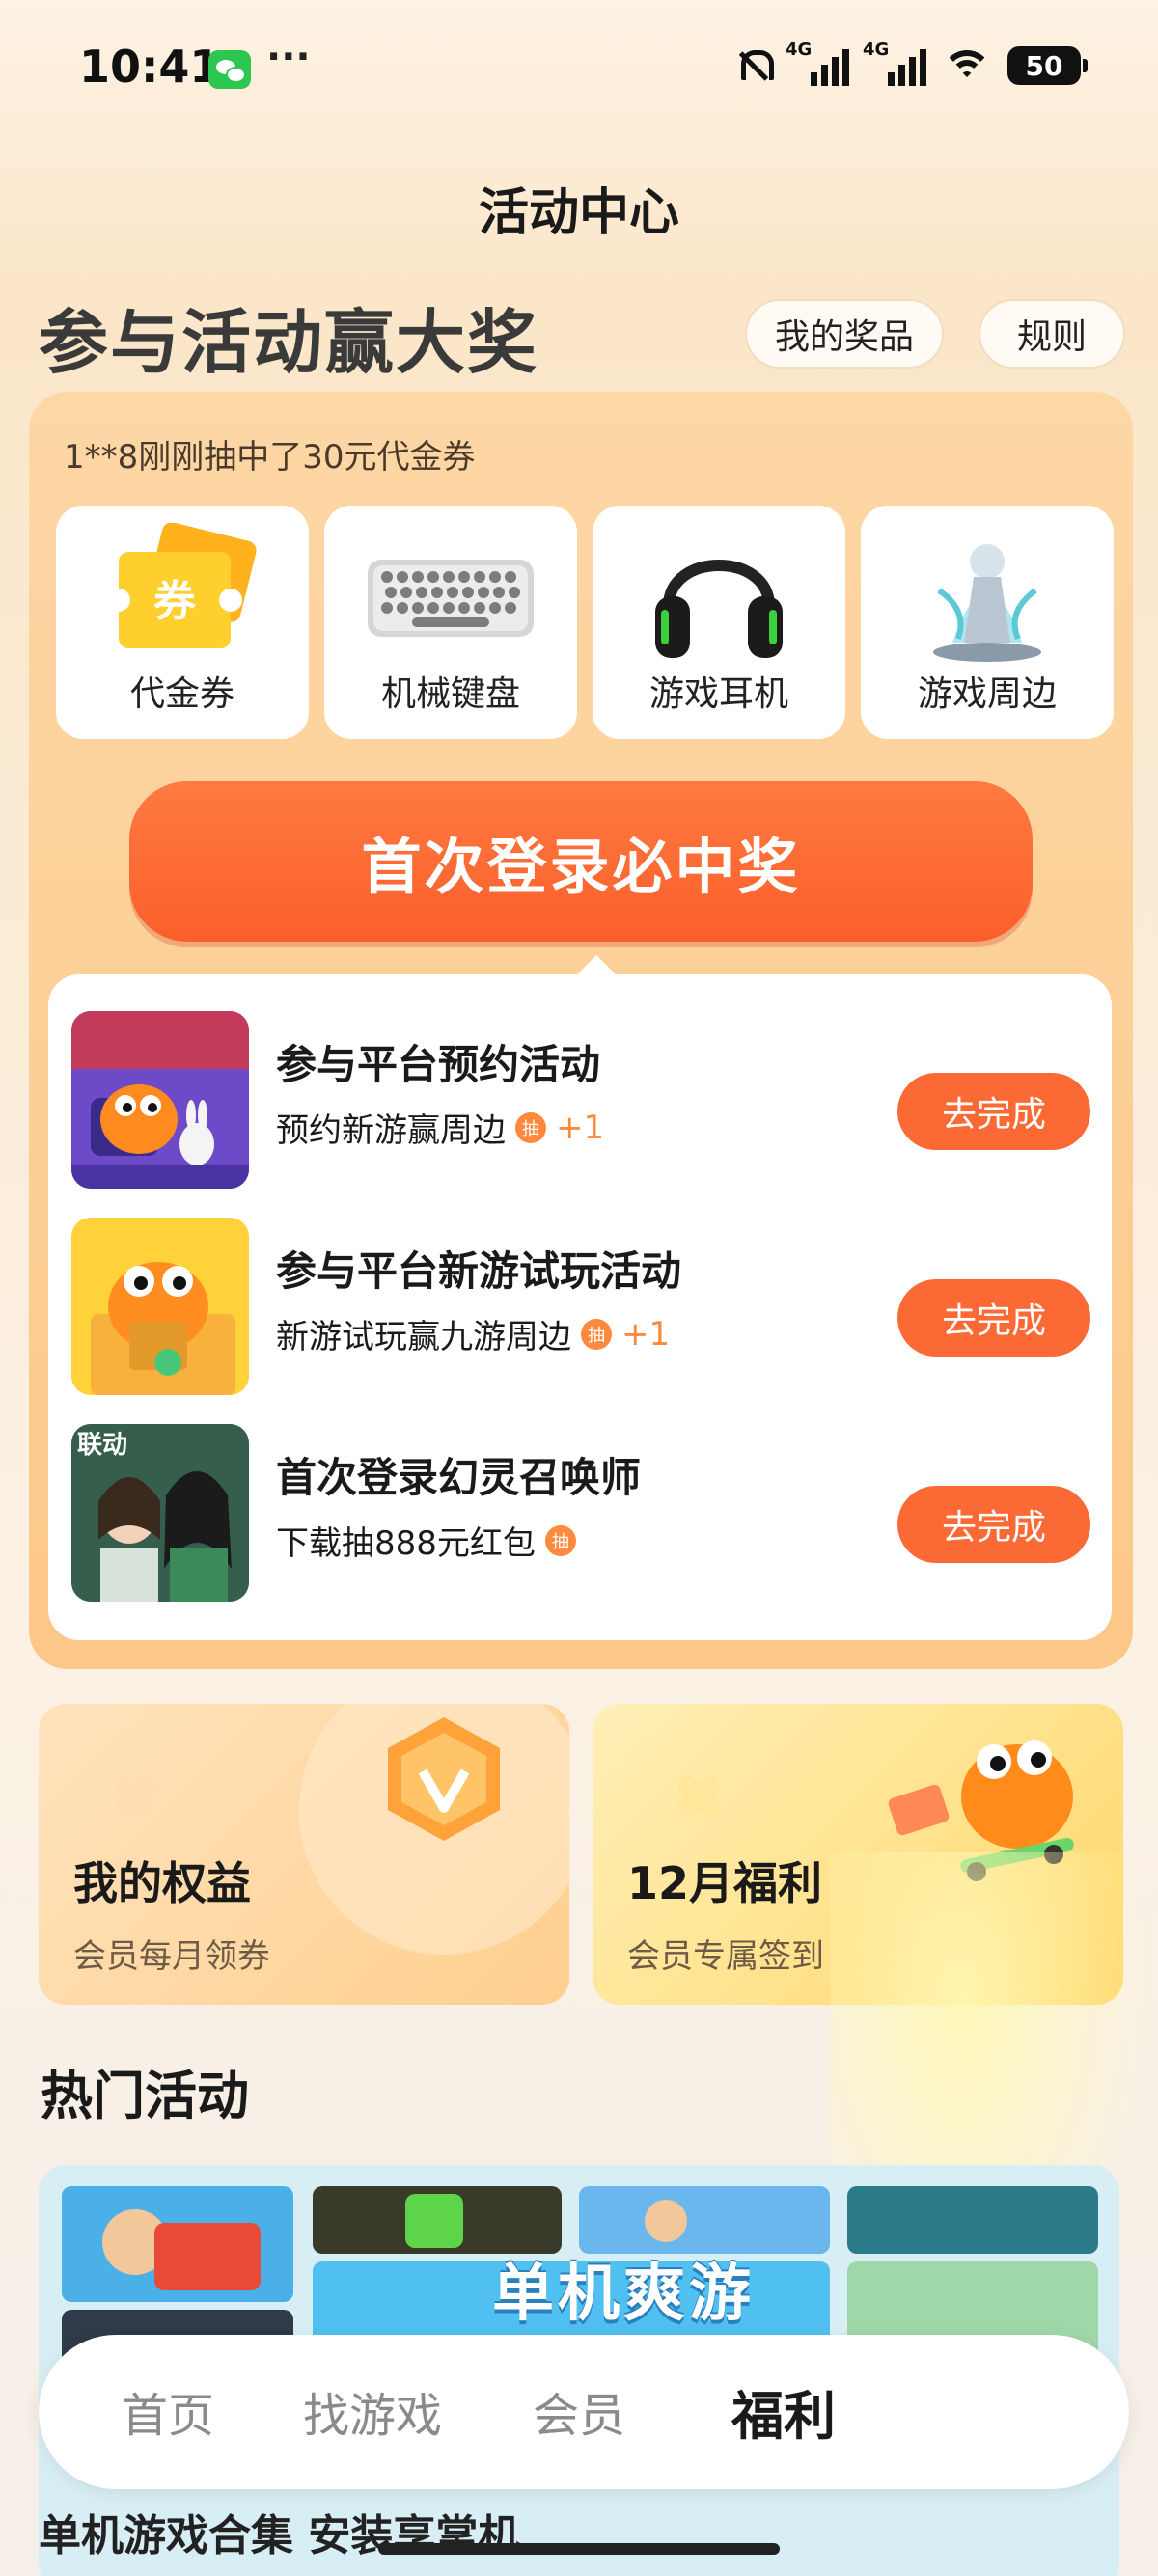 The height and width of the screenshot is (2576, 1158). What do you see at coordinates (987, 694) in the screenshot?
I see `prize-label: 游戏周边` at bounding box center [987, 694].